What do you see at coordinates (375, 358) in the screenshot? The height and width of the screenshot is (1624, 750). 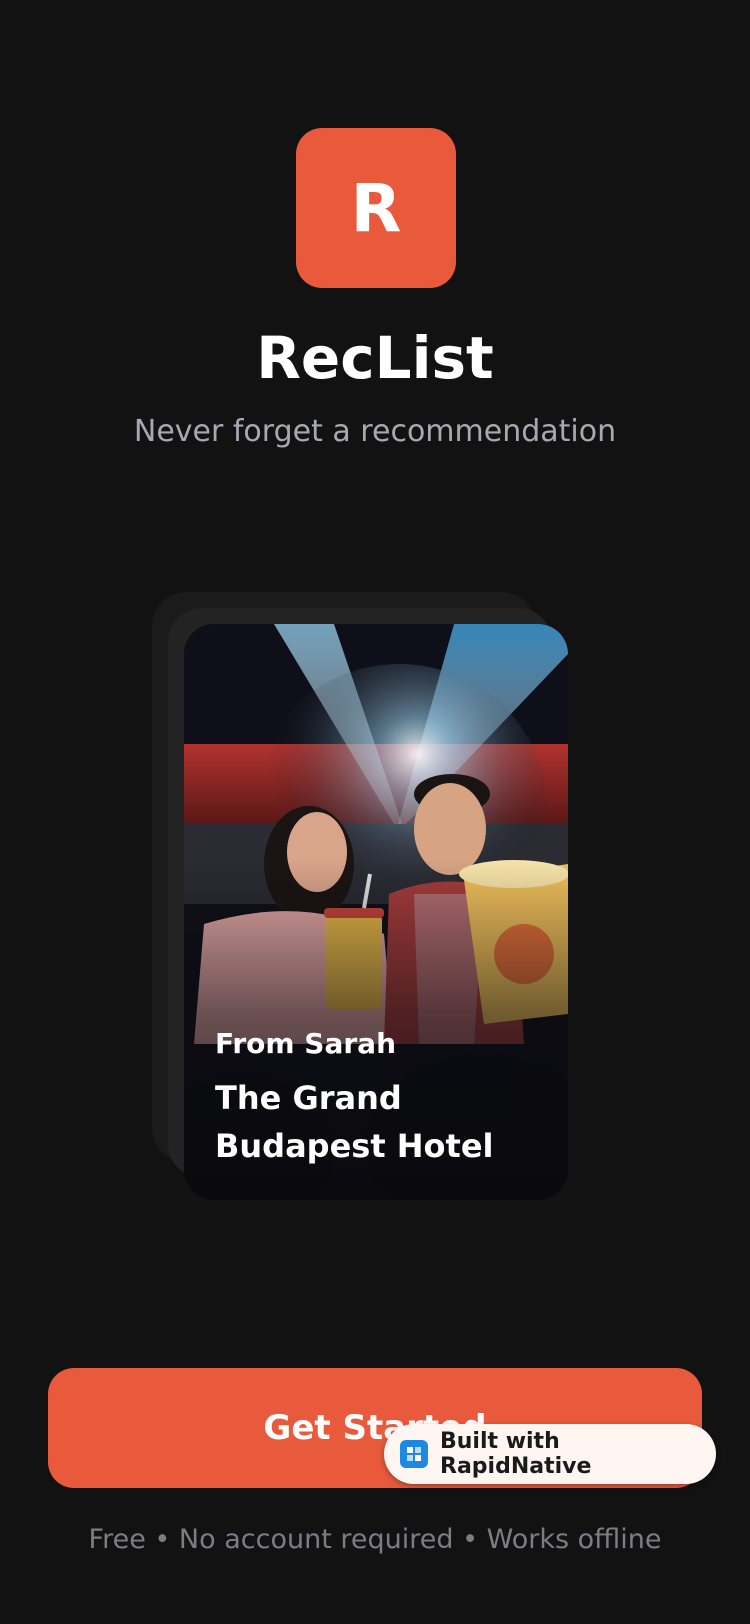 I see `app-title: RecList` at bounding box center [375, 358].